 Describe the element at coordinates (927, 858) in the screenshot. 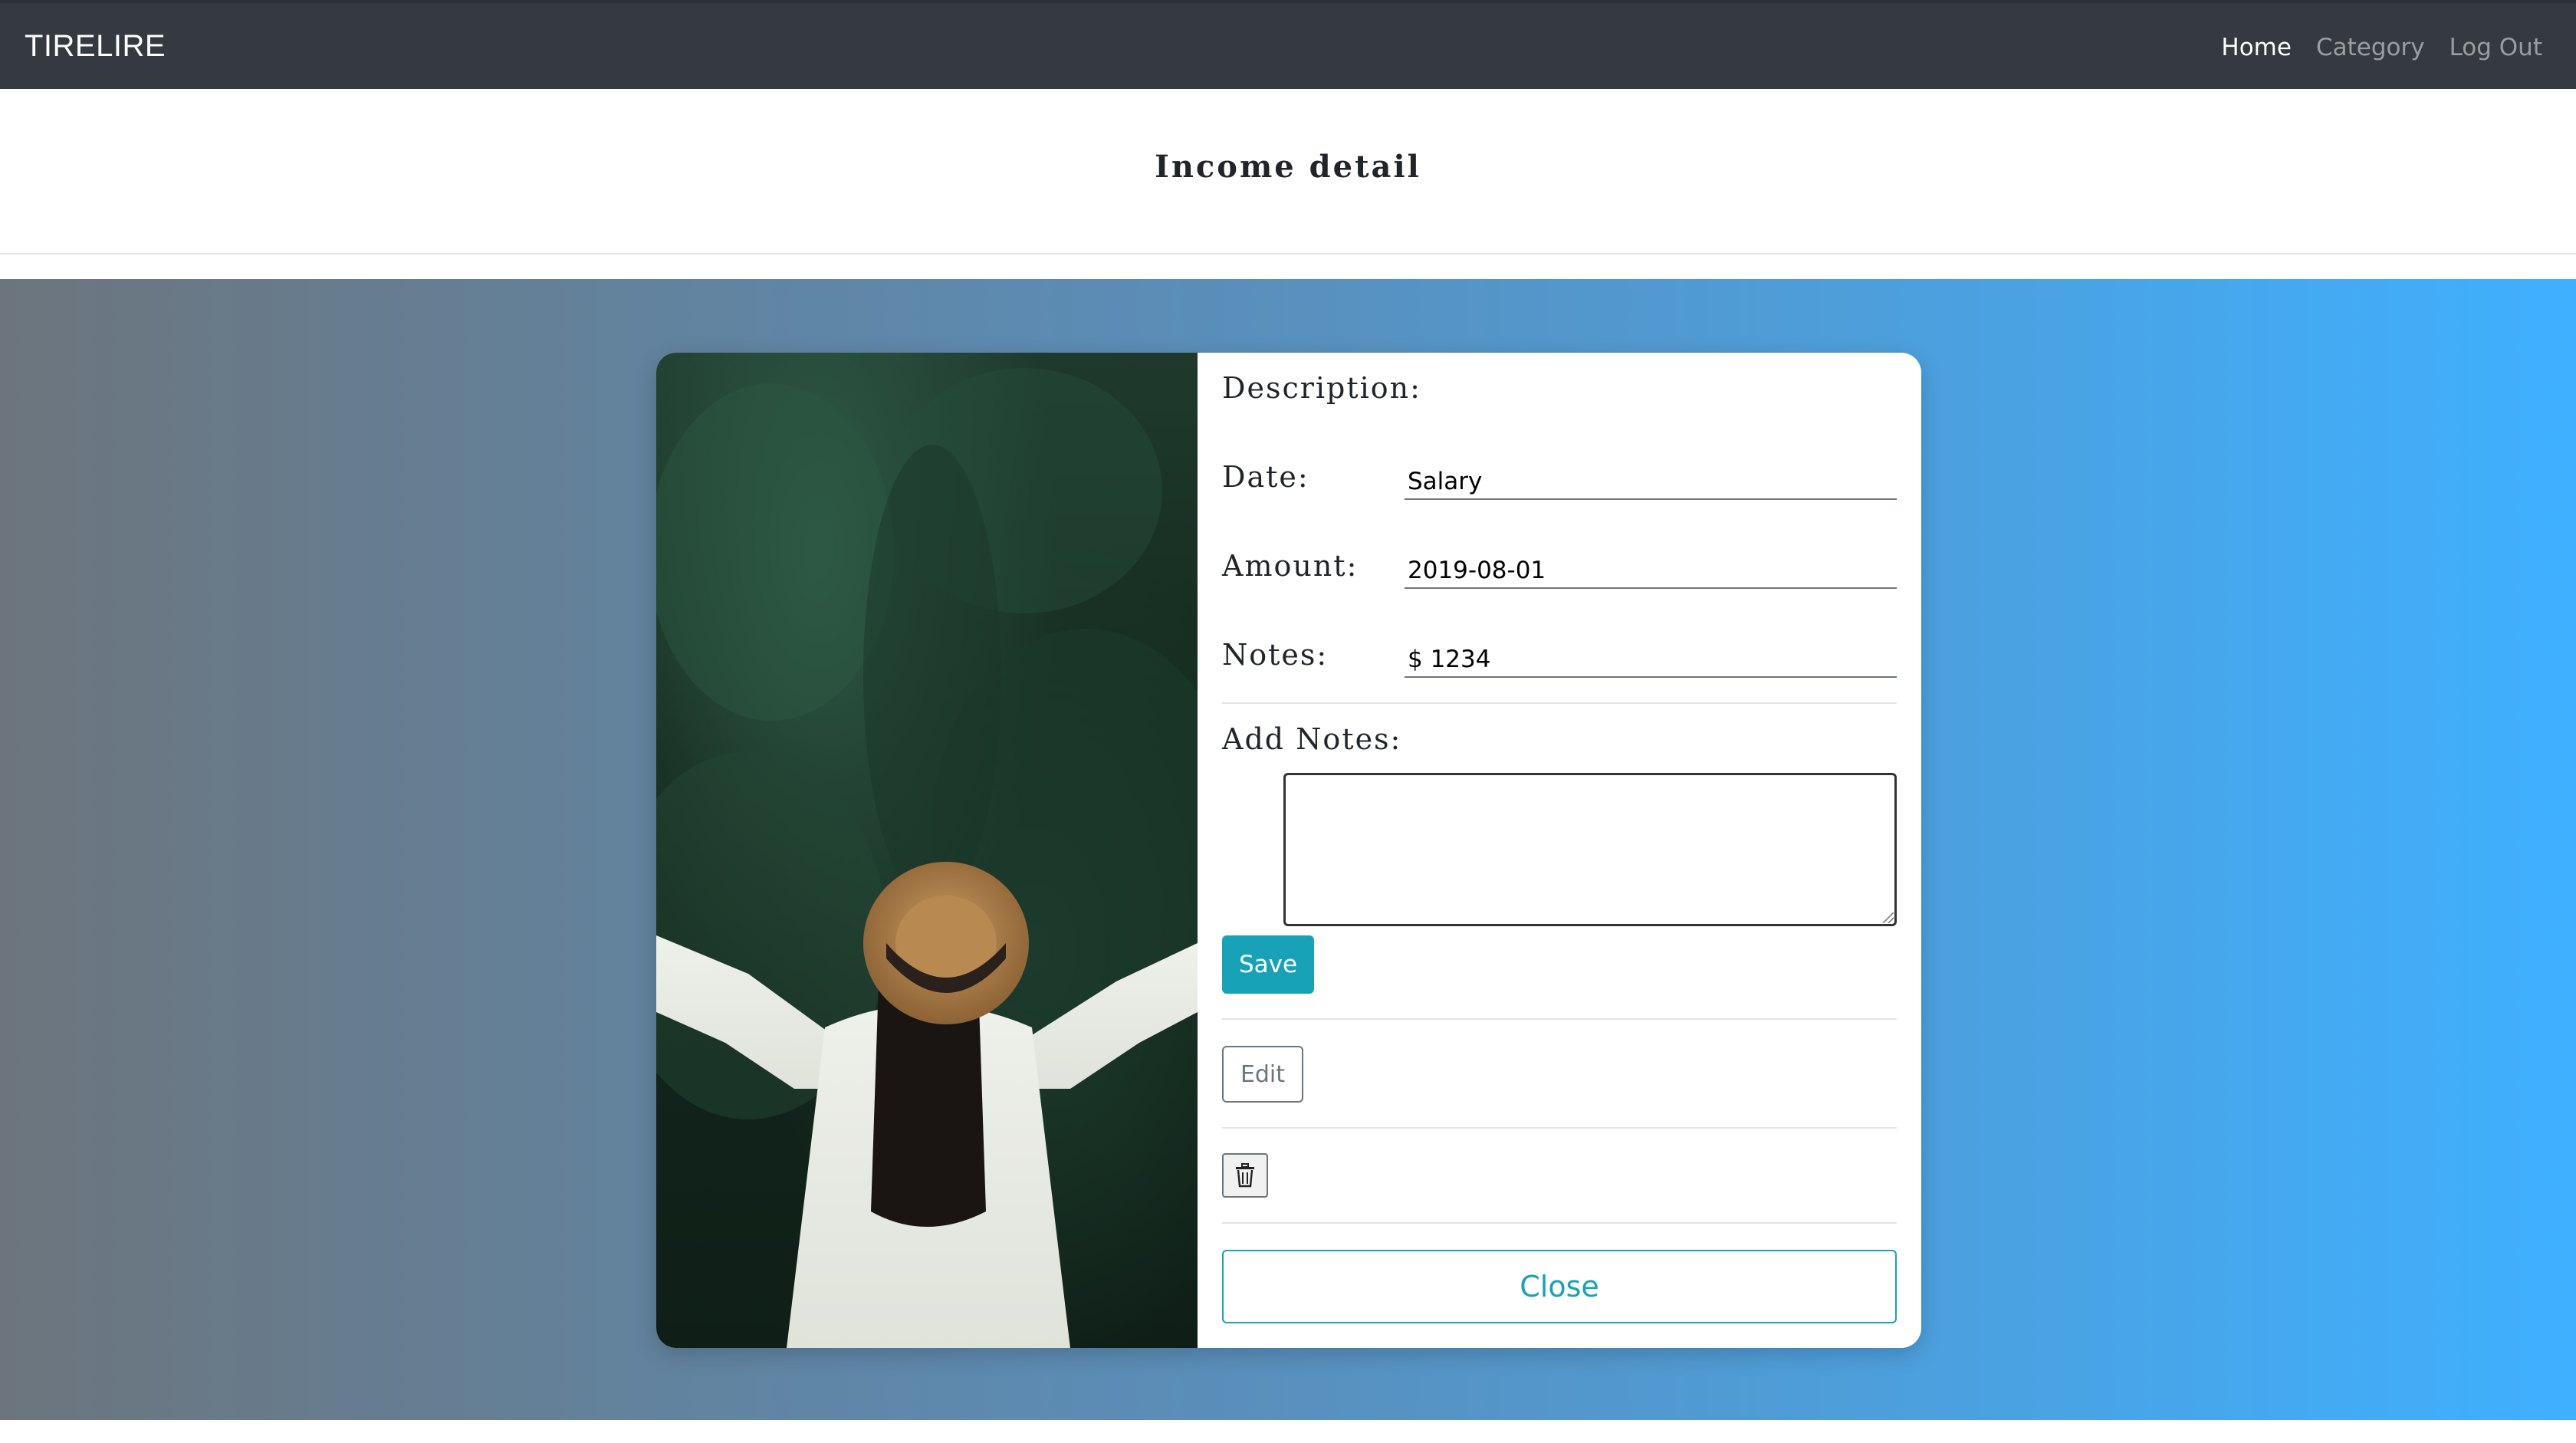

I see `woman-with-hat-illustration` at that location.